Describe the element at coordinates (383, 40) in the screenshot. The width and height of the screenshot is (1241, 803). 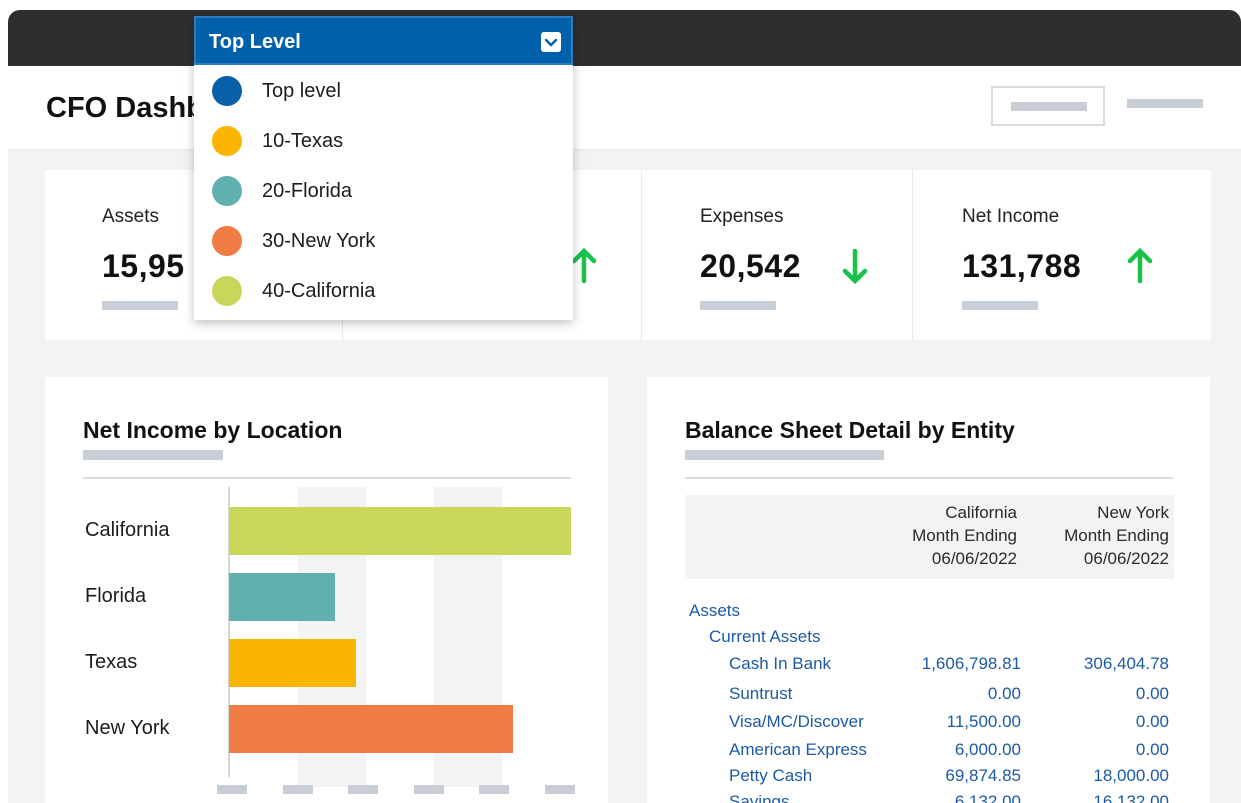
I see `dropdown-toggle: Top Level` at that location.